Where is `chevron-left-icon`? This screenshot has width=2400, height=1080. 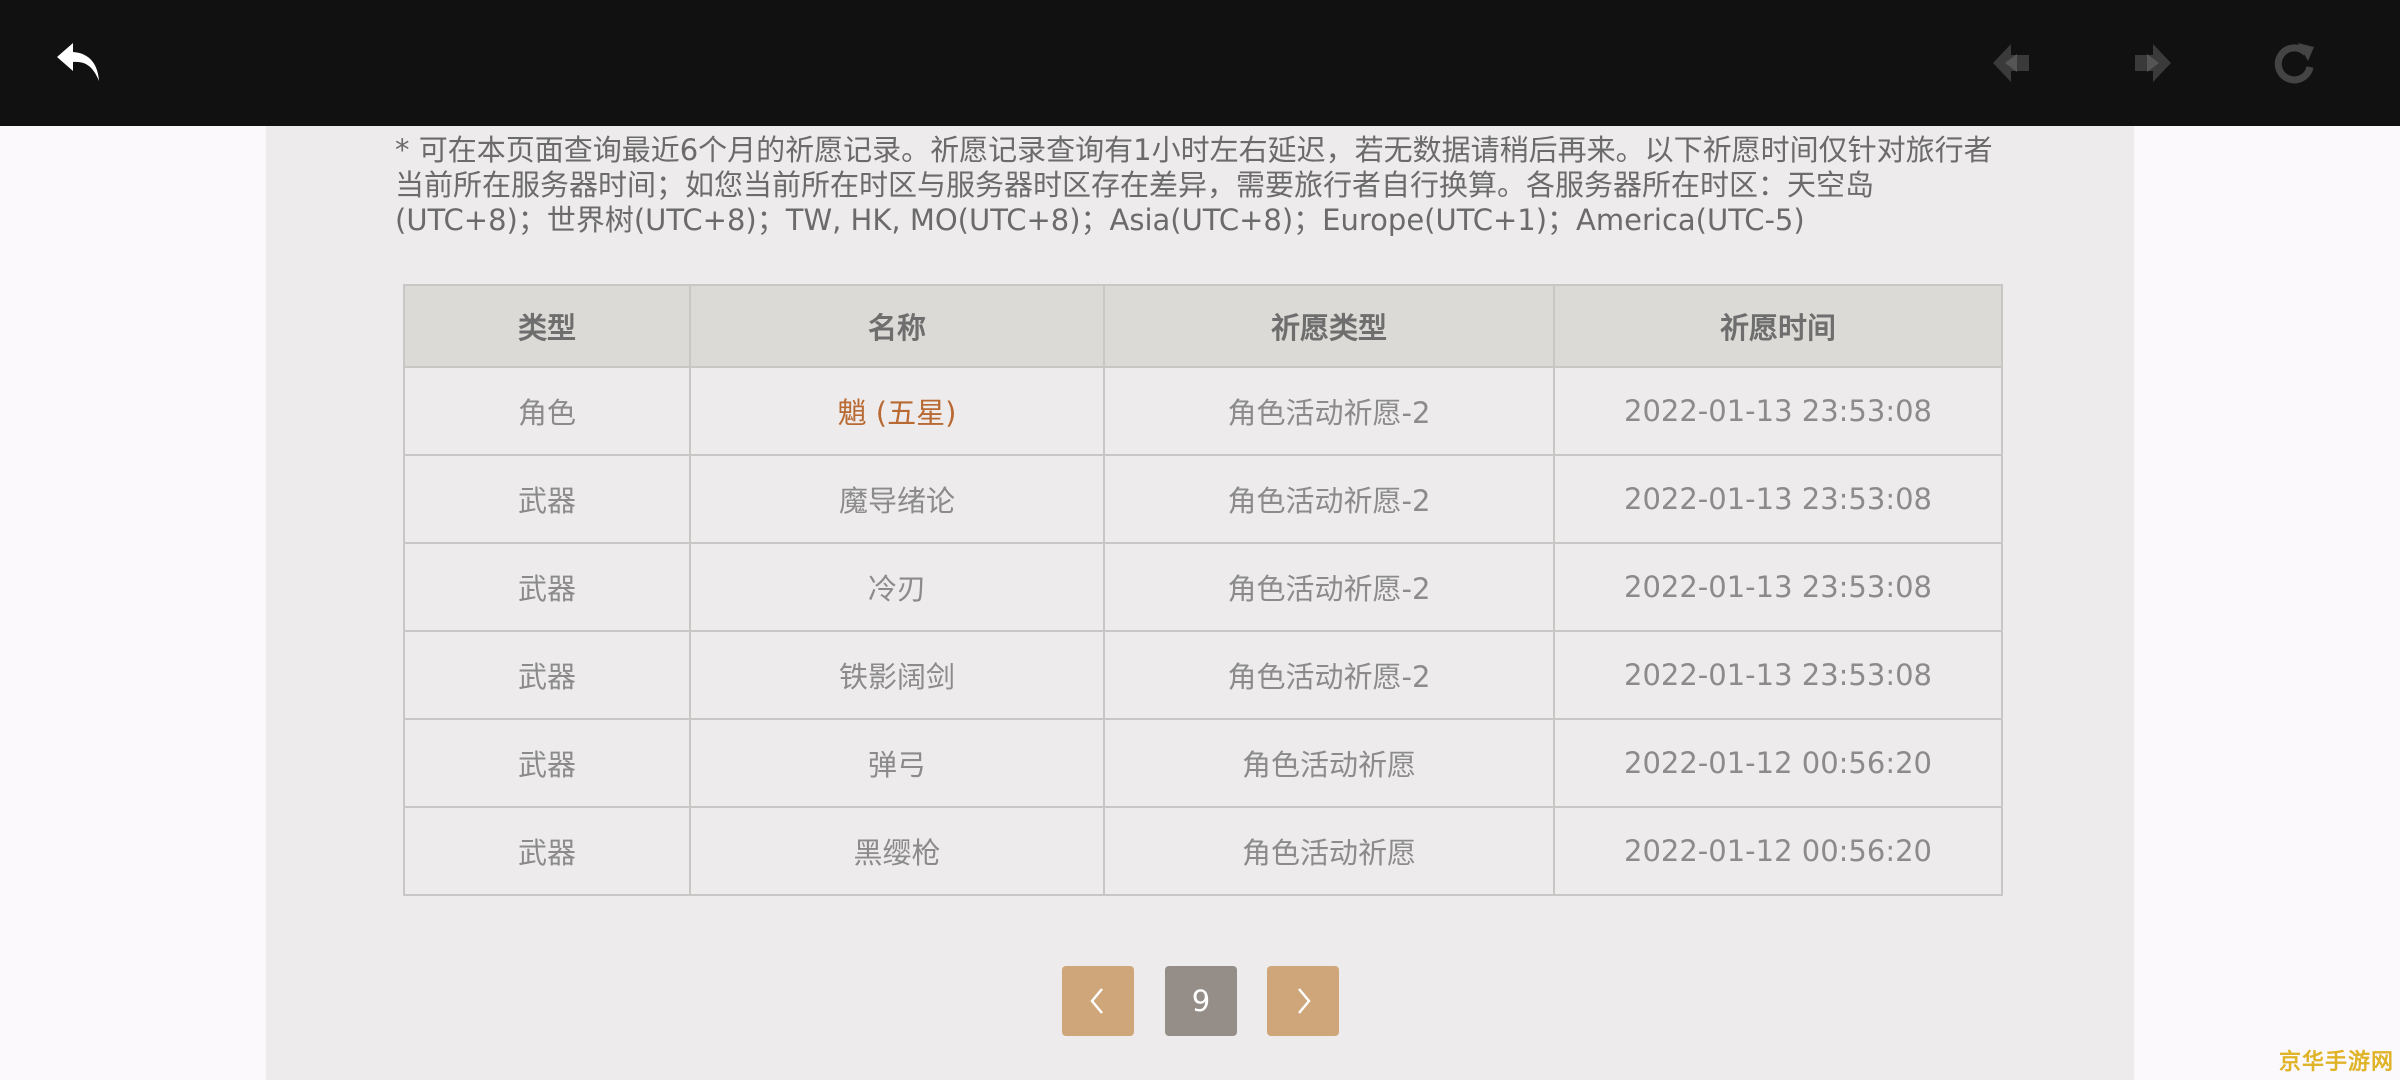 chevron-left-icon is located at coordinates (1096, 1001).